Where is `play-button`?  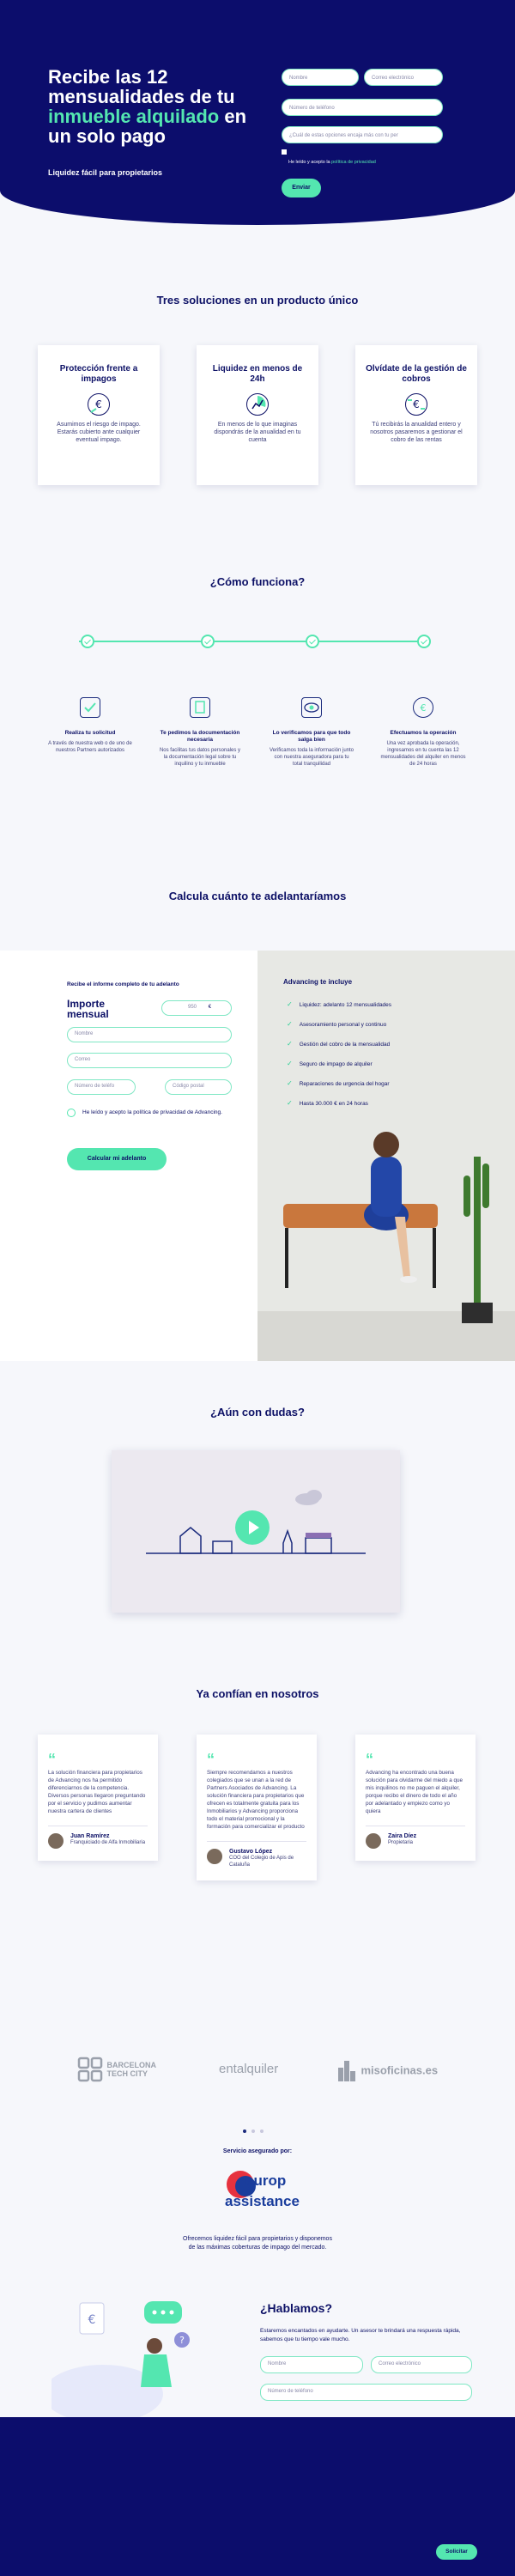
play-button is located at coordinates (252, 1528).